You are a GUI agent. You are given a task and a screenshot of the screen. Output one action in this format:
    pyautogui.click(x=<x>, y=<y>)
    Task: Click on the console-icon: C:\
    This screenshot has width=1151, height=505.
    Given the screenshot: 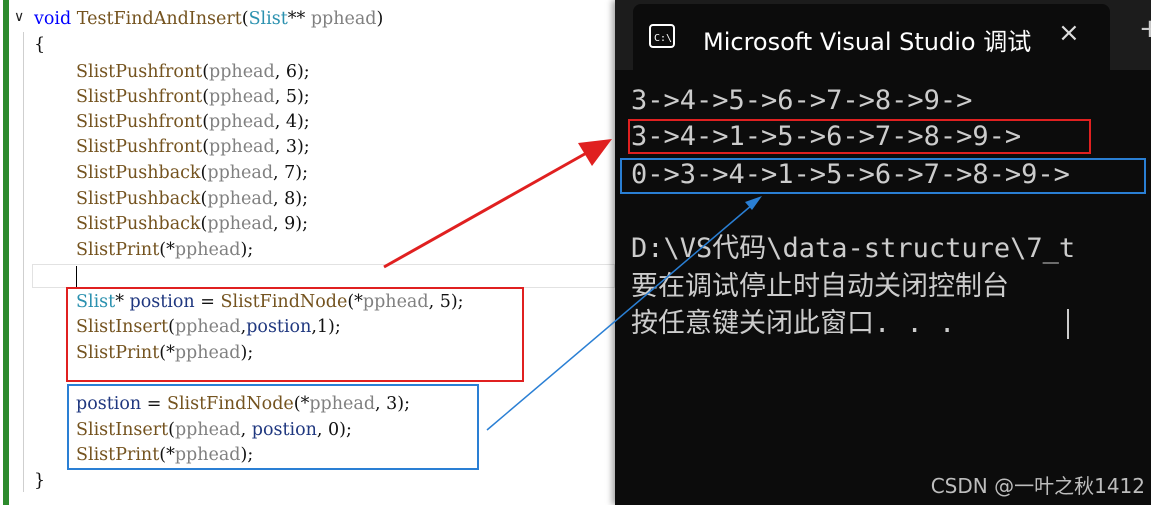 What is the action you would take?
    pyautogui.click(x=662, y=36)
    